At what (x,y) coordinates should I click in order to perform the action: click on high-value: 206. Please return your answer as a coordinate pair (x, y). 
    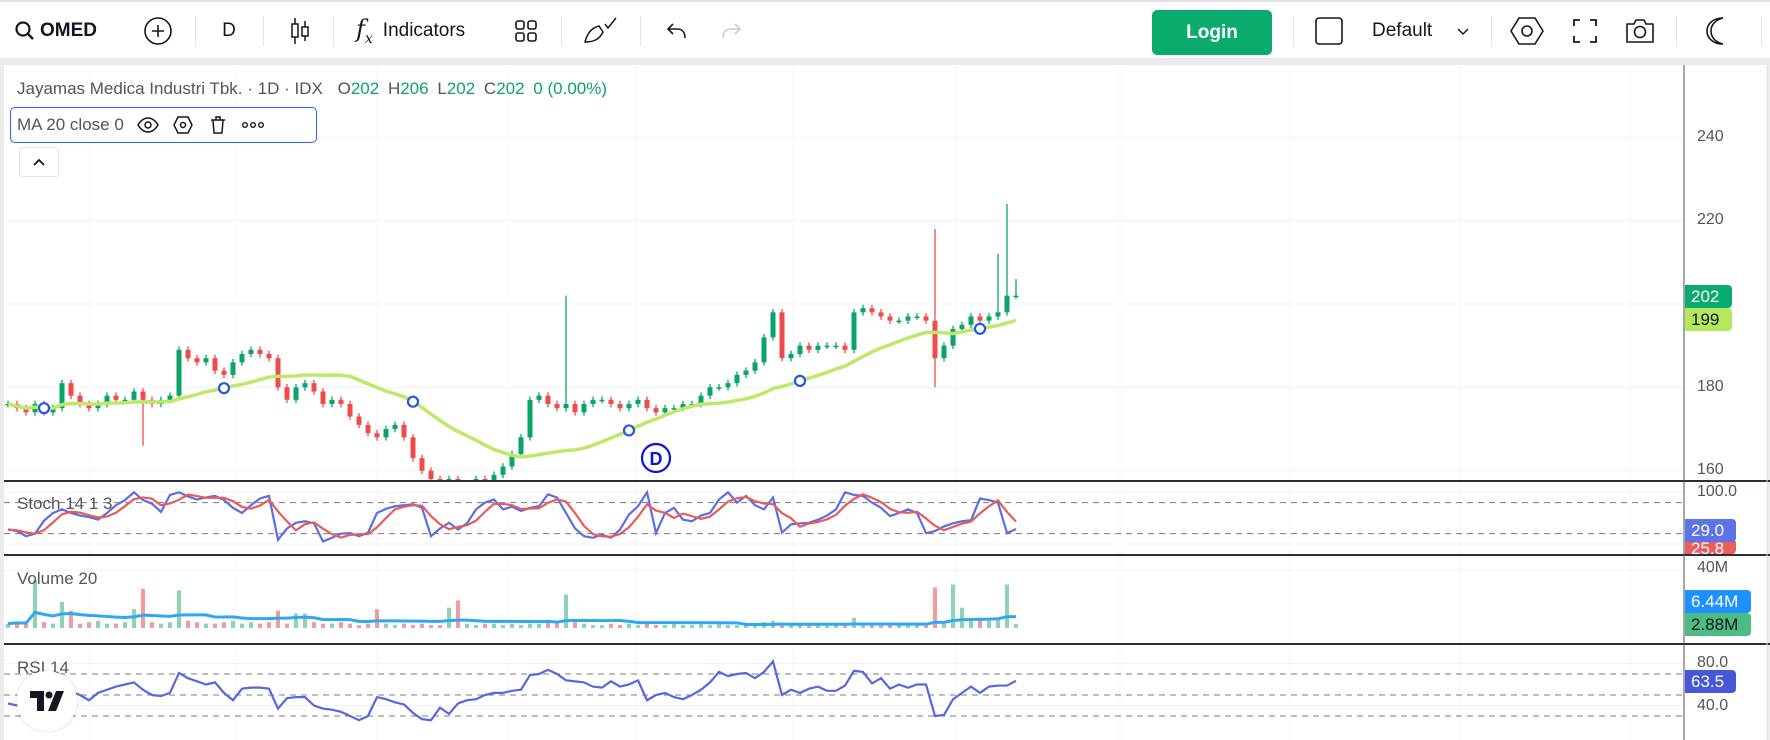
    Looking at the image, I should click on (414, 88).